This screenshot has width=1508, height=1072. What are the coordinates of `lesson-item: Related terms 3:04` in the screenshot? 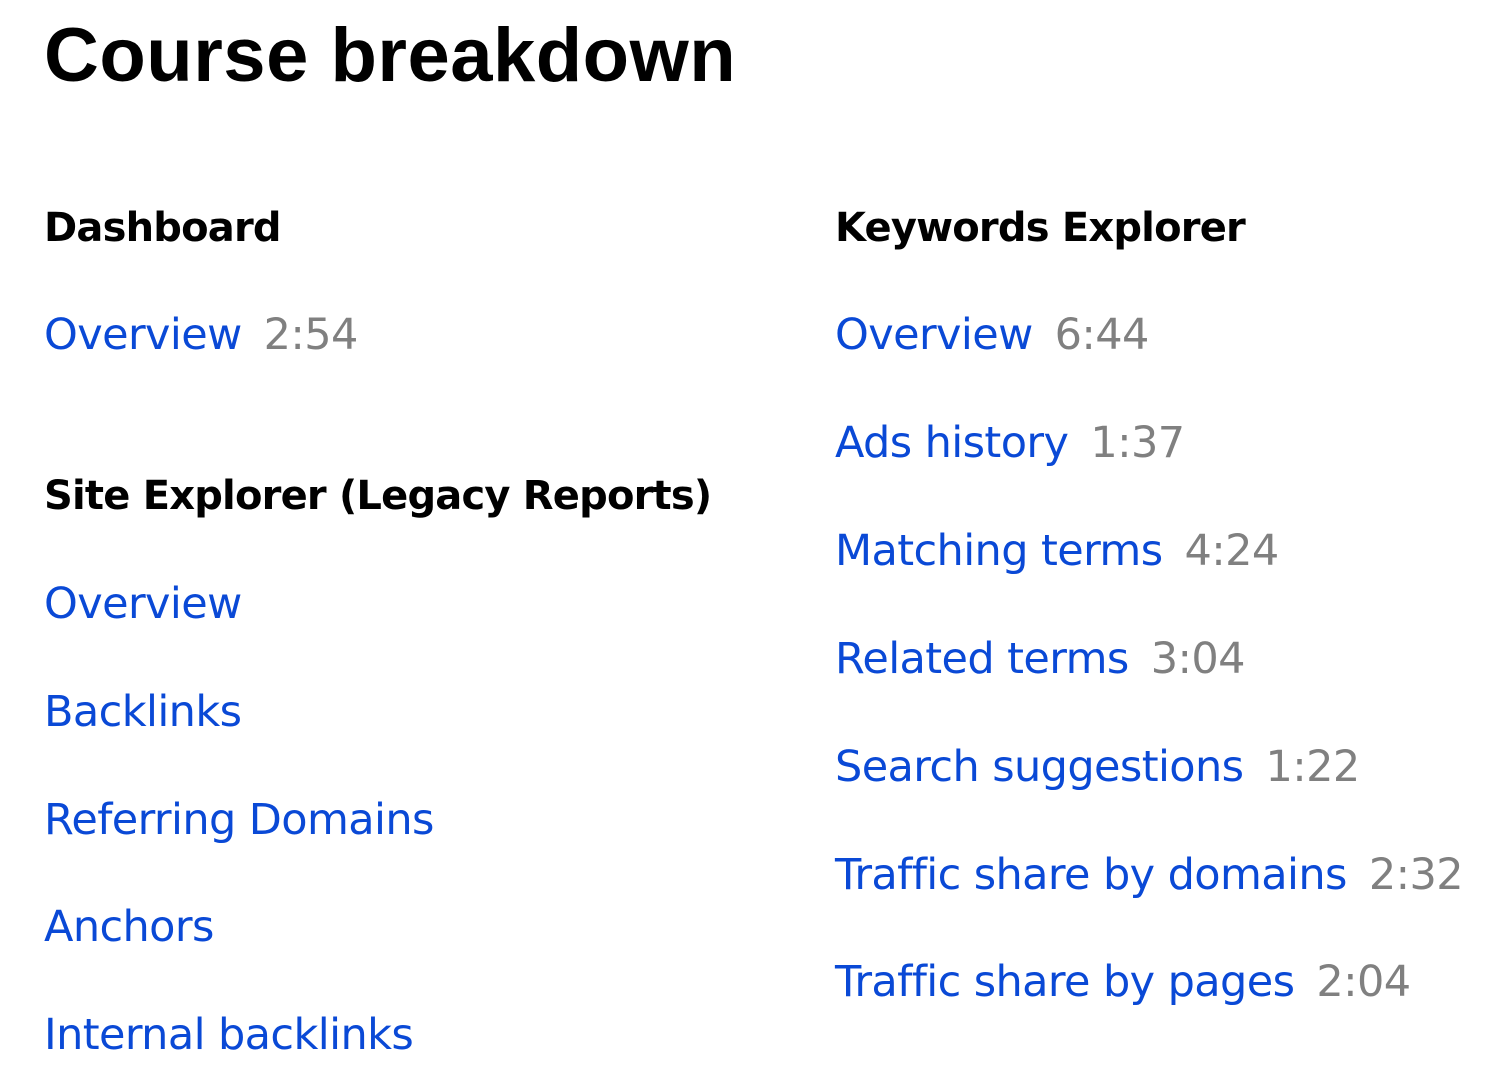 It's located at (1040, 659).